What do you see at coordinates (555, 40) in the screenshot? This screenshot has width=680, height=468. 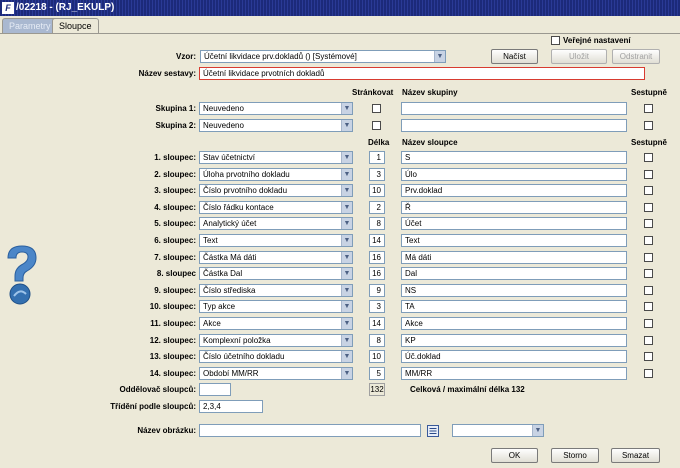 I see `public-settings-checkbox` at bounding box center [555, 40].